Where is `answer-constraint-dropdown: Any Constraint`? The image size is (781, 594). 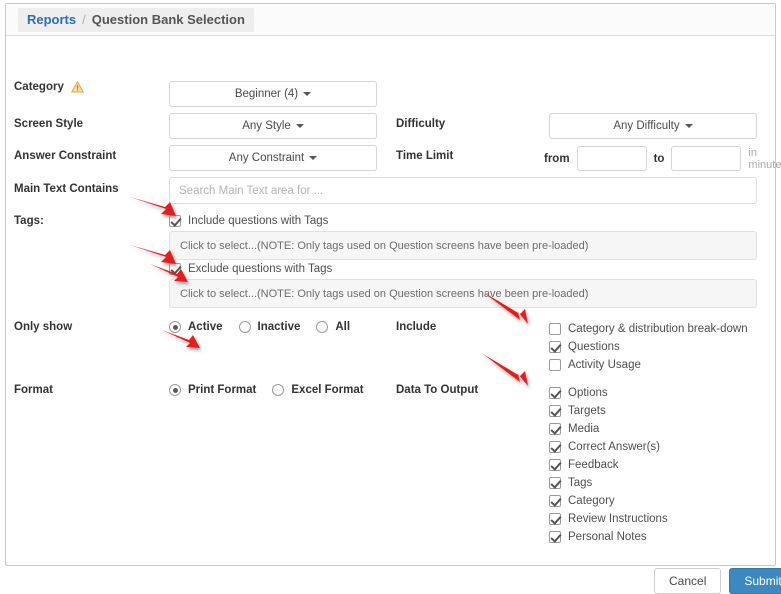
answer-constraint-dropdown: Any Constraint is located at coordinates (273, 158).